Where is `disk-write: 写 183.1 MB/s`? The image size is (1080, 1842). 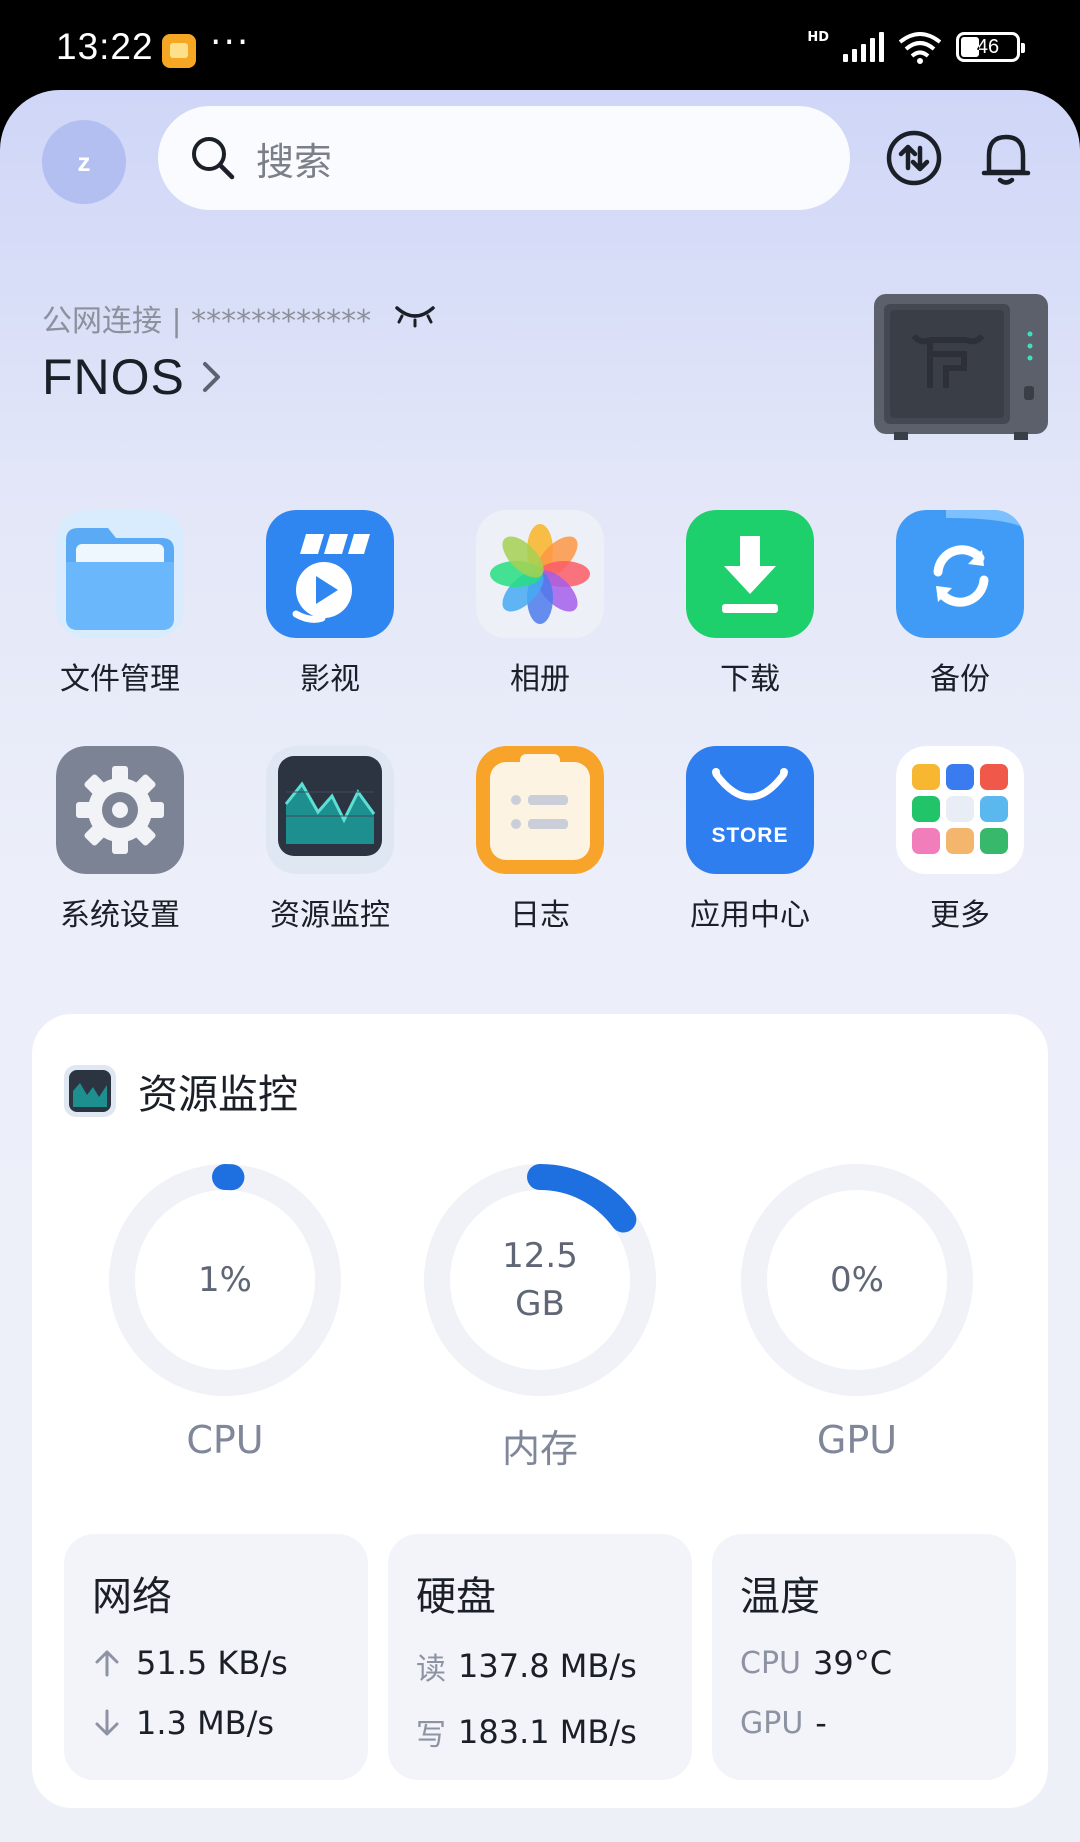
disk-write: 写 183.1 MB/s is located at coordinates (540, 1732).